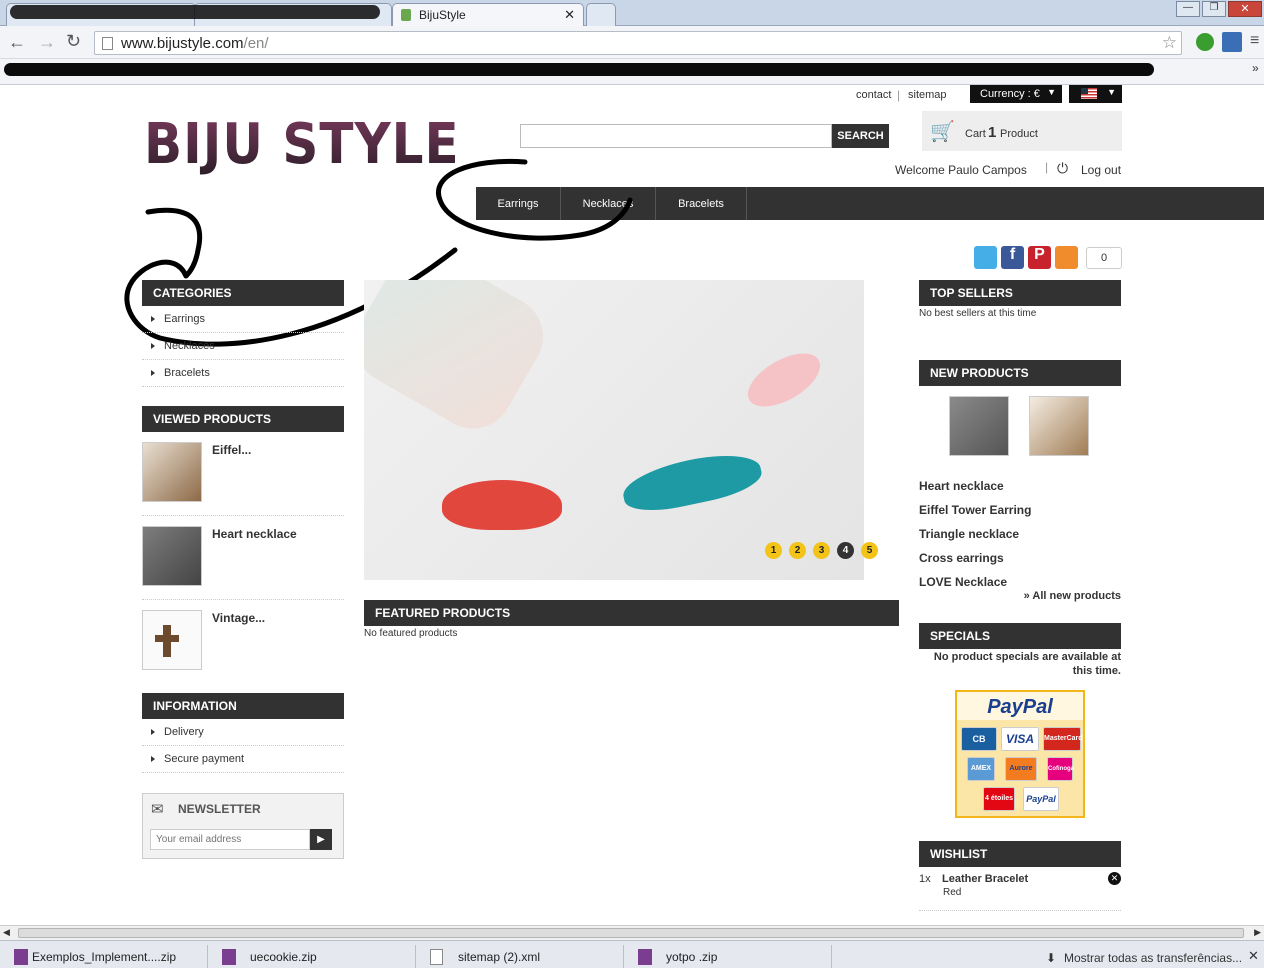 The image size is (1264, 968). I want to click on all-new-products-link: » All new products, so click(1060, 596).